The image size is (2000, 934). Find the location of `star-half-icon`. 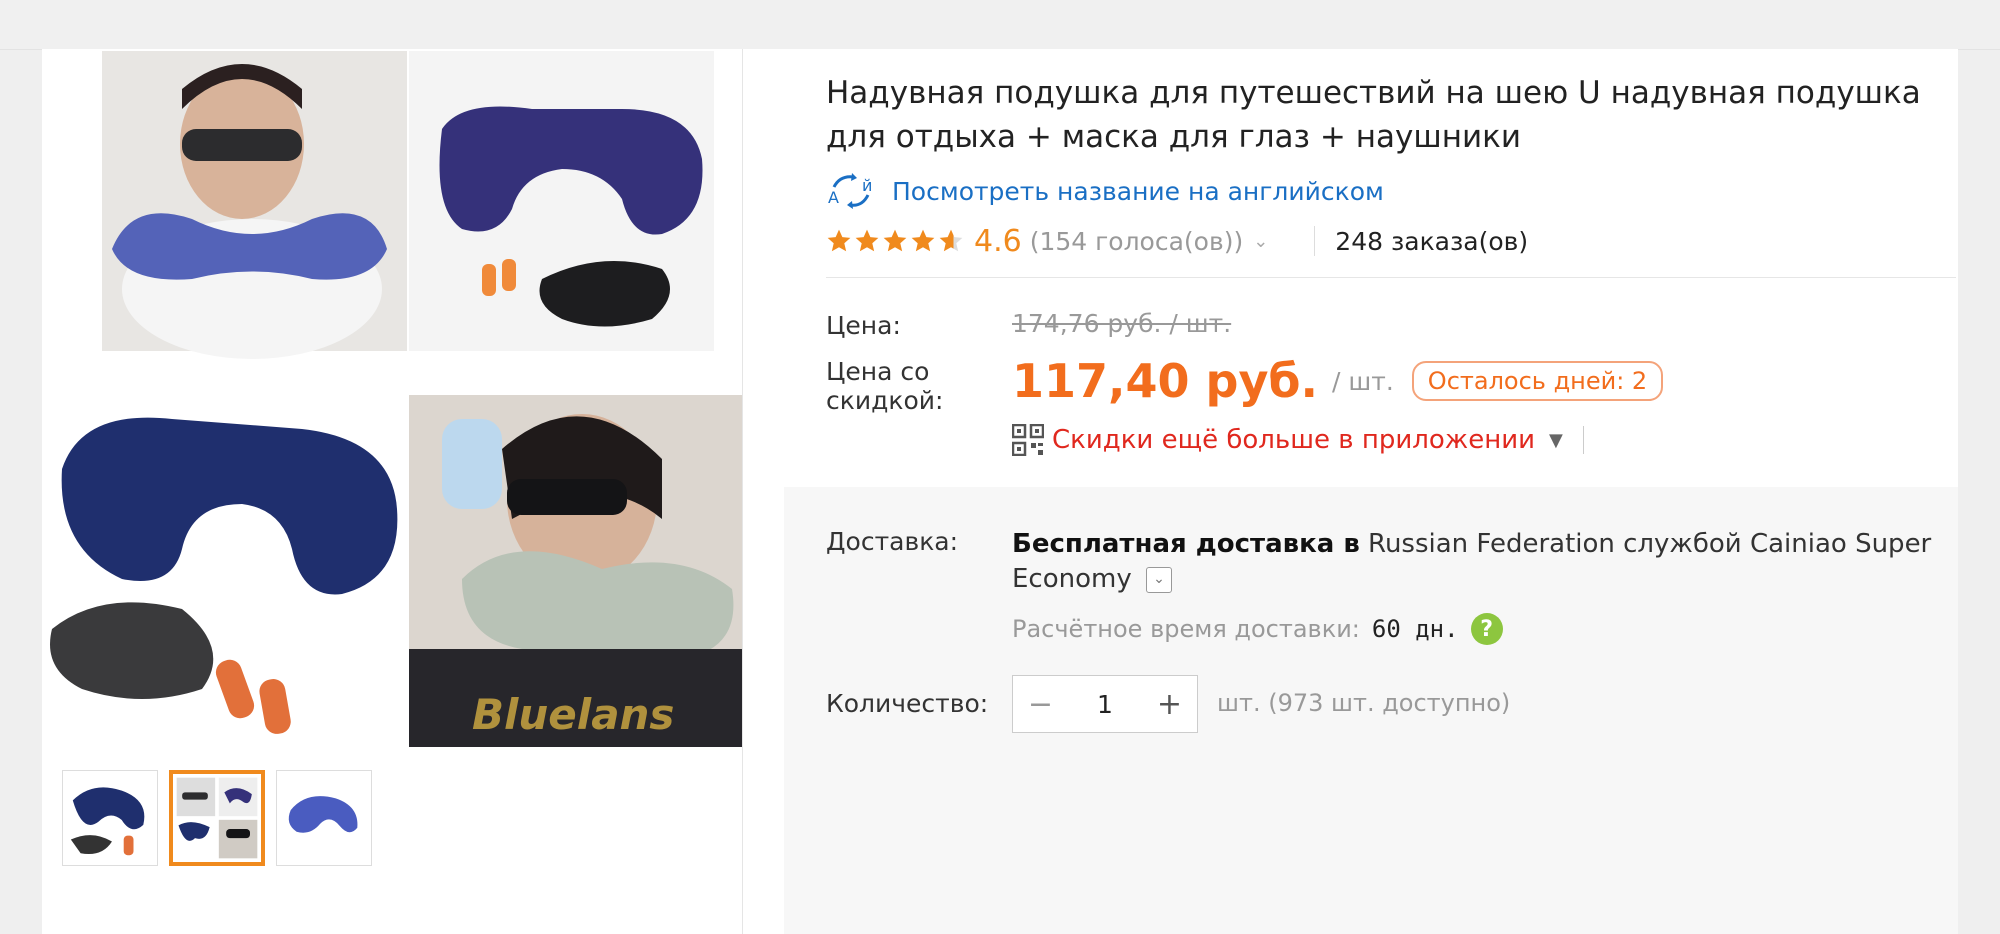

star-half-icon is located at coordinates (951, 240).